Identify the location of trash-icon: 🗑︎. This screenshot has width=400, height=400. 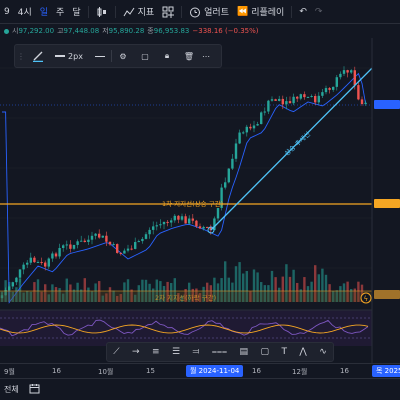
(189, 56).